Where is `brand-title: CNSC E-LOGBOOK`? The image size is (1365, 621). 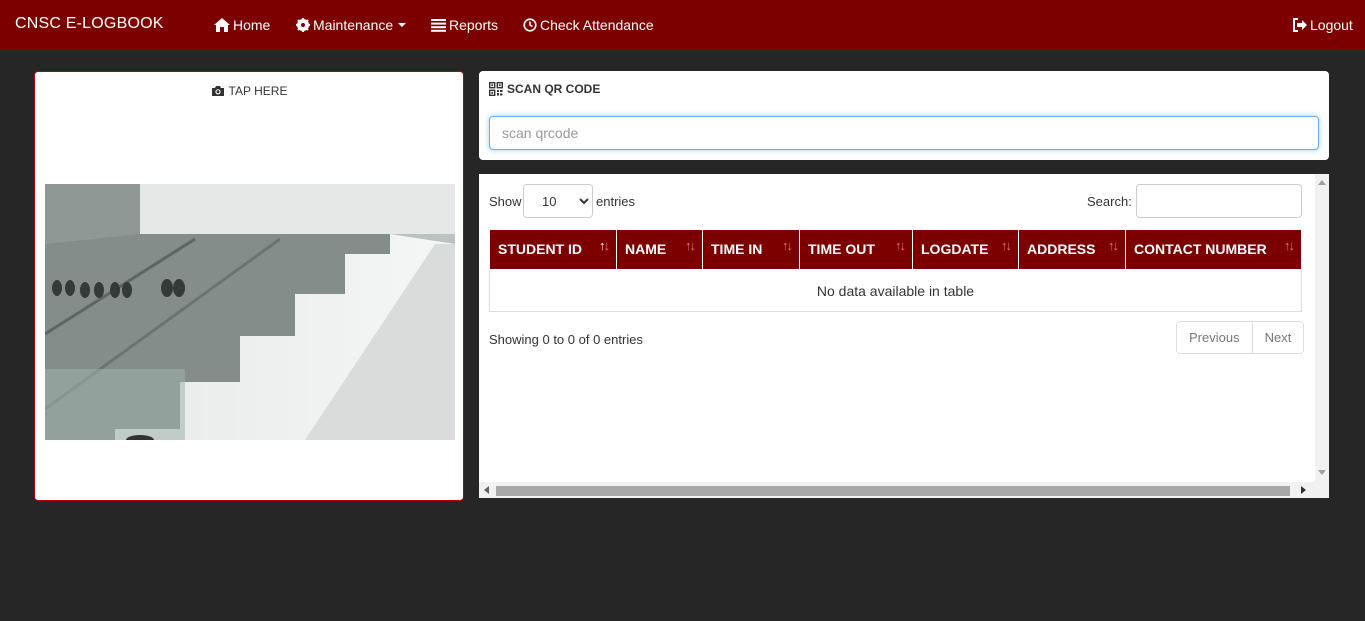
brand-title: CNSC E-LOGBOOK is located at coordinates (89, 24).